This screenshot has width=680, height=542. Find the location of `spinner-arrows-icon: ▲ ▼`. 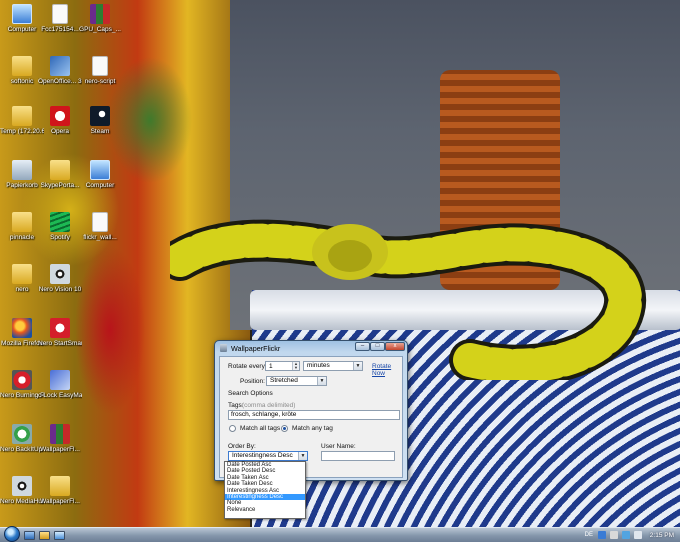

spinner-arrows-icon: ▲ ▼ is located at coordinates (295, 366).